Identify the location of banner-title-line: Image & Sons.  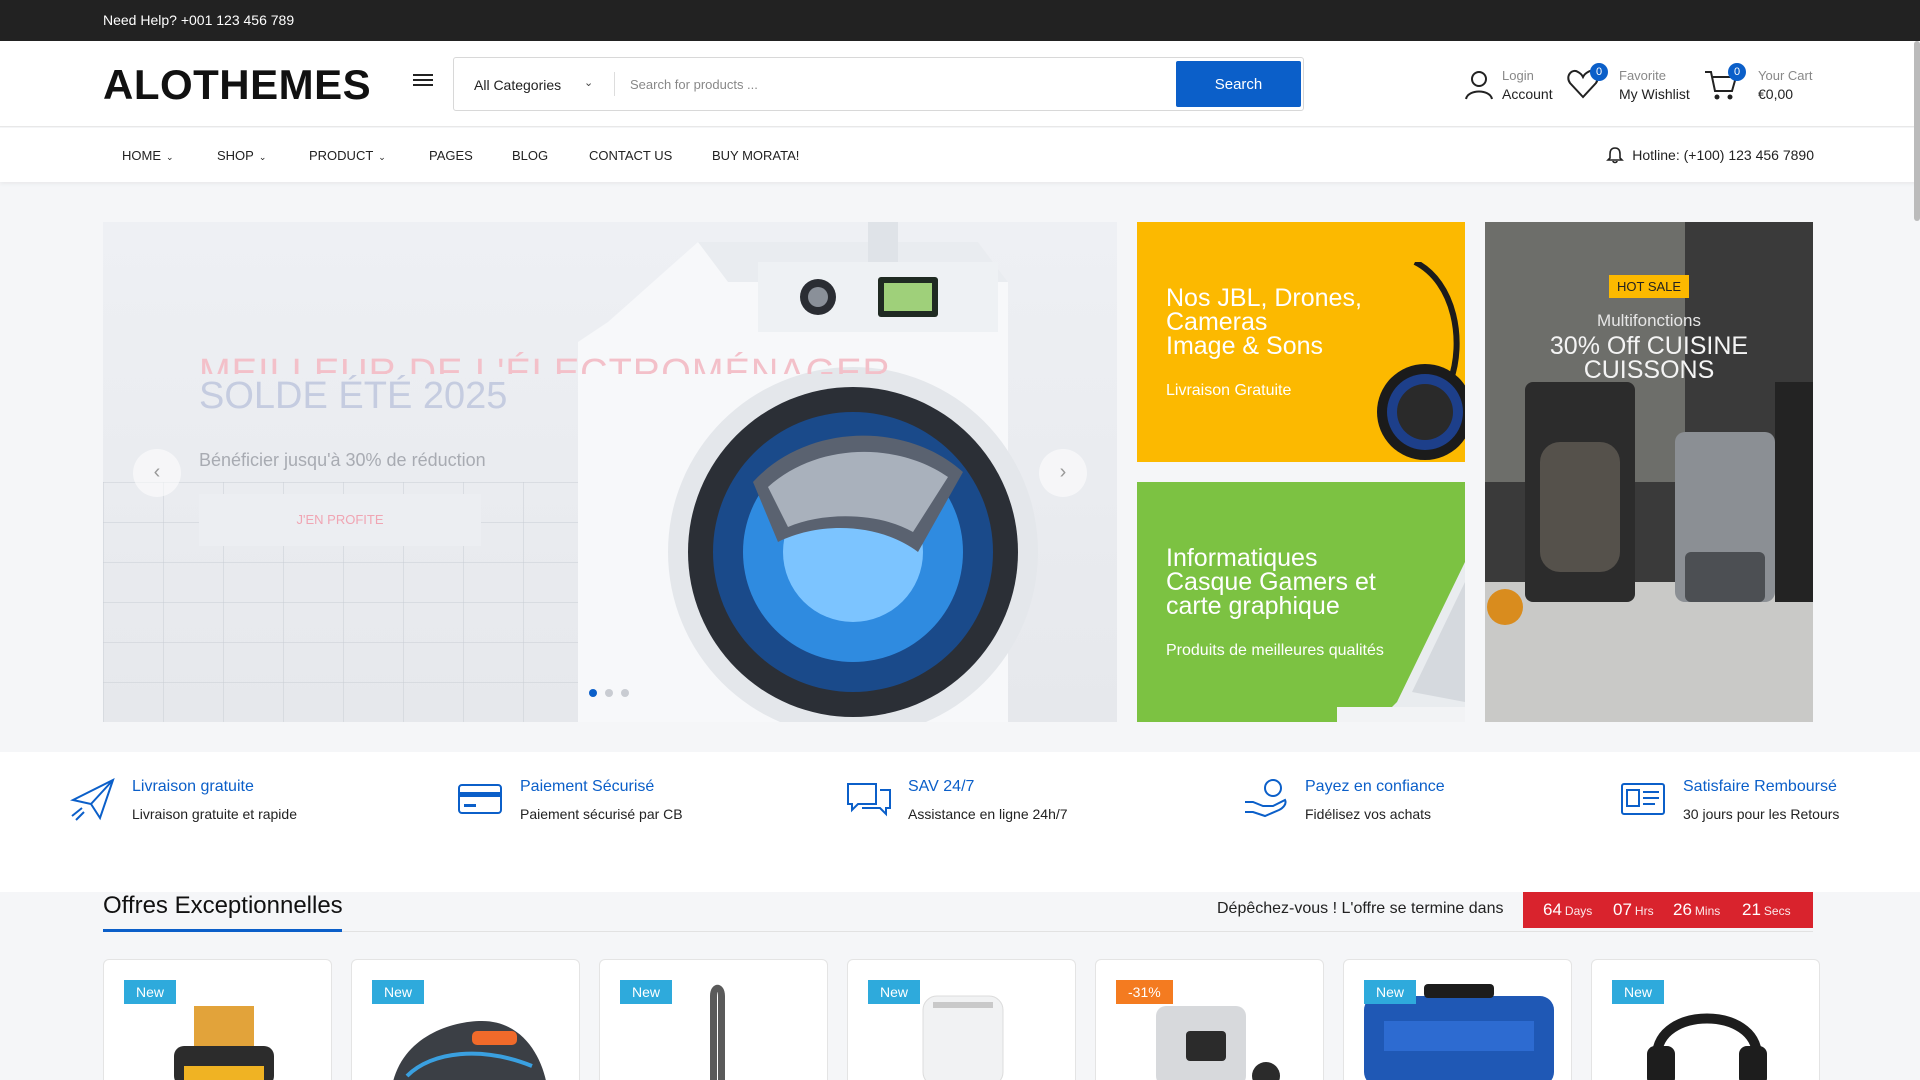
(1245, 346).